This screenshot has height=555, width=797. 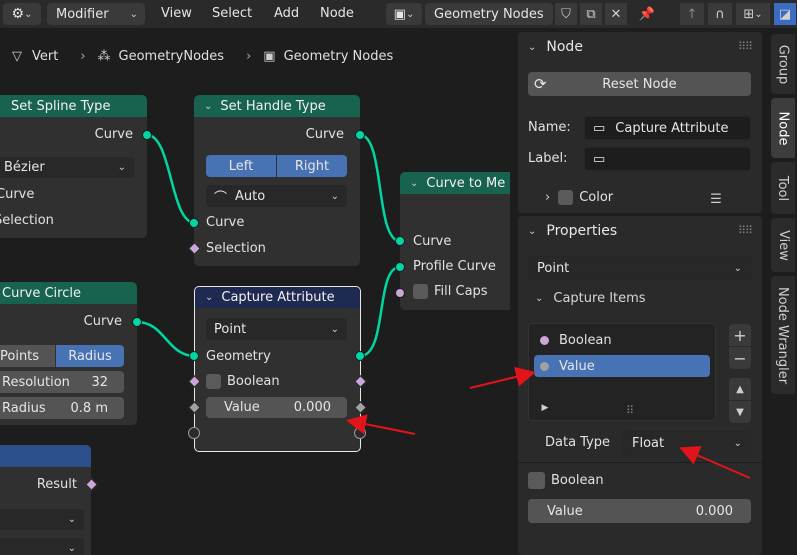 I want to click on arrow-to-data-type, so click(x=715, y=462).